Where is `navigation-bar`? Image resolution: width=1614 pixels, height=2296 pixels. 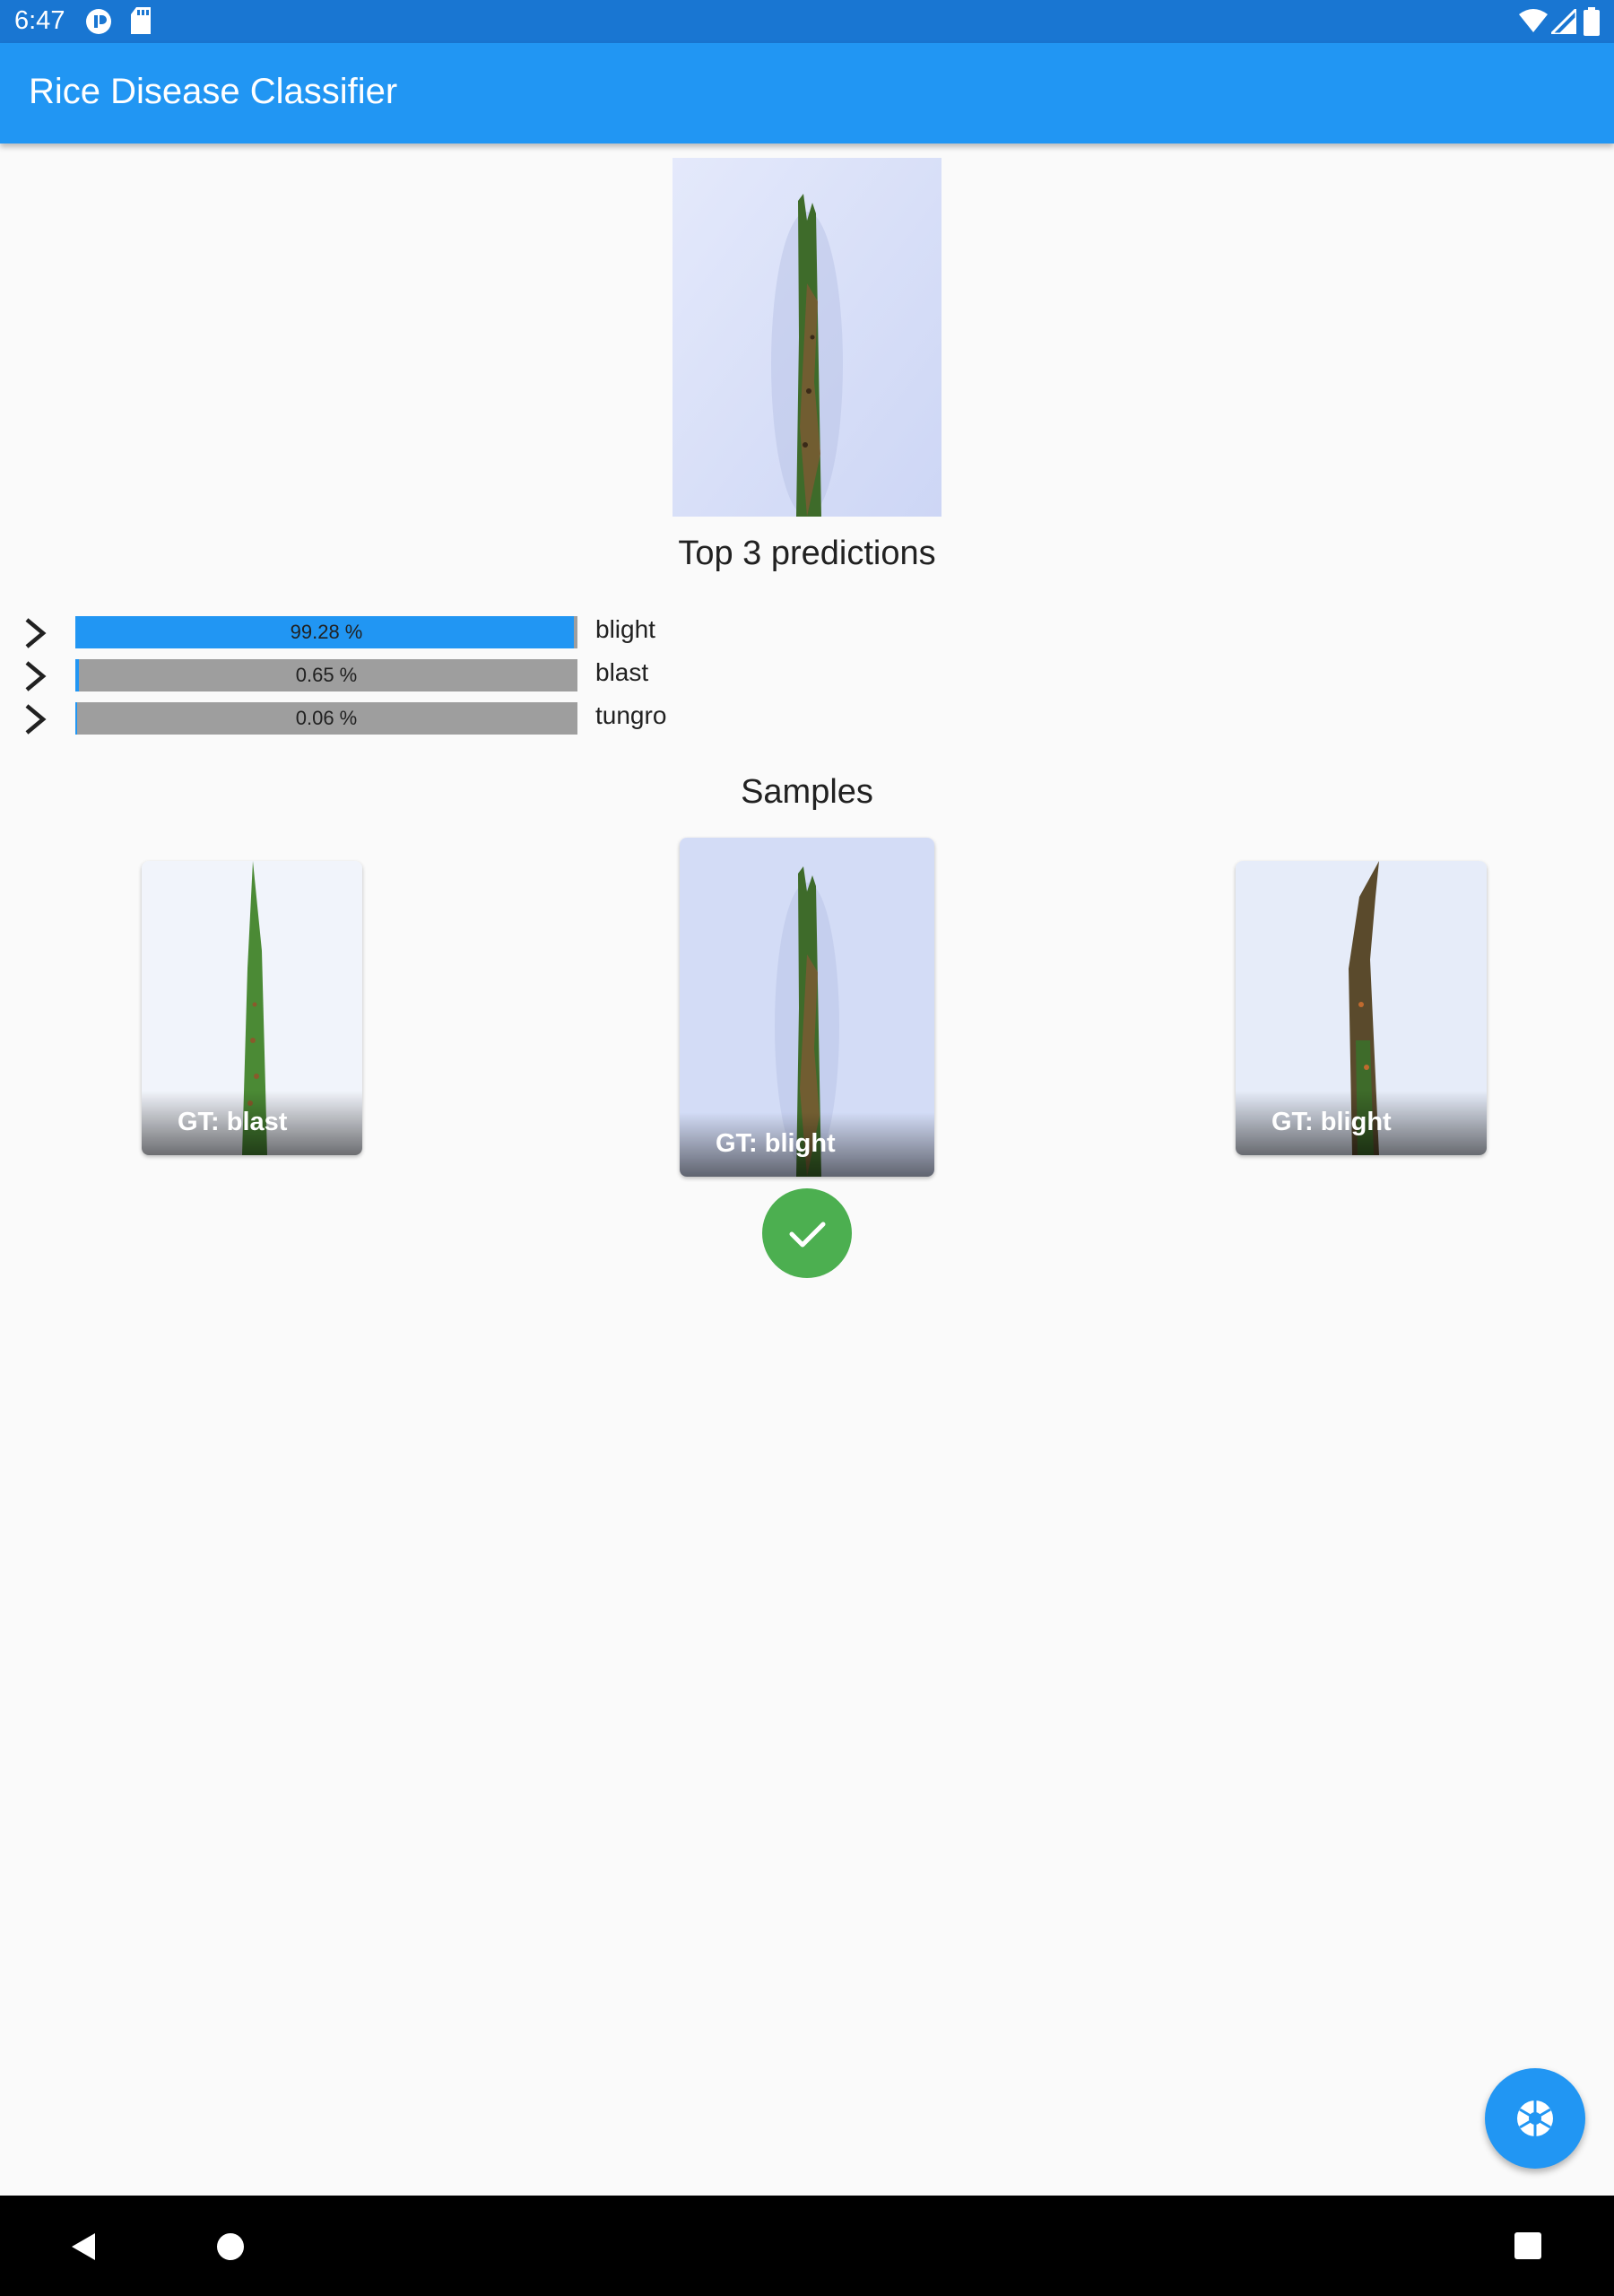
navigation-bar is located at coordinates (807, 2246).